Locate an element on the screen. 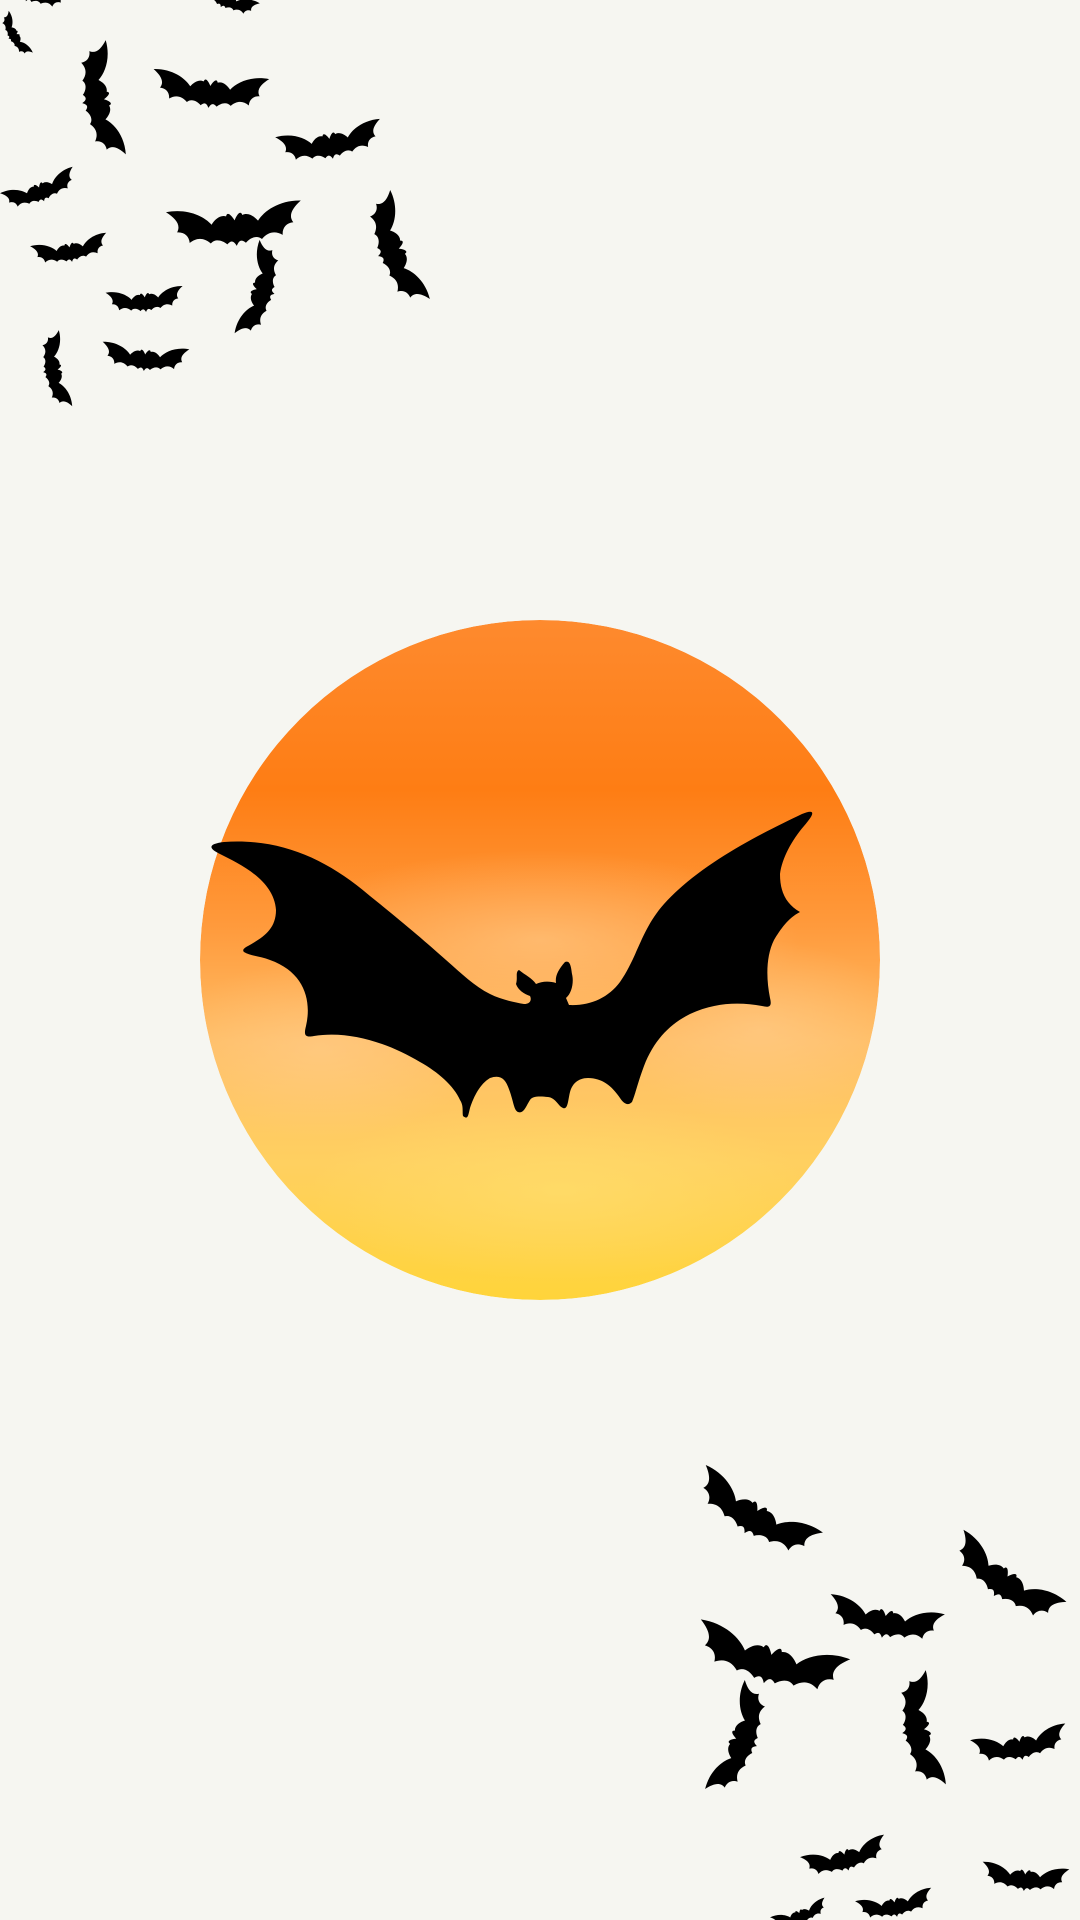 The height and width of the screenshot is (1920, 1080). bat-swarm-top-left is located at coordinates (215, 205).